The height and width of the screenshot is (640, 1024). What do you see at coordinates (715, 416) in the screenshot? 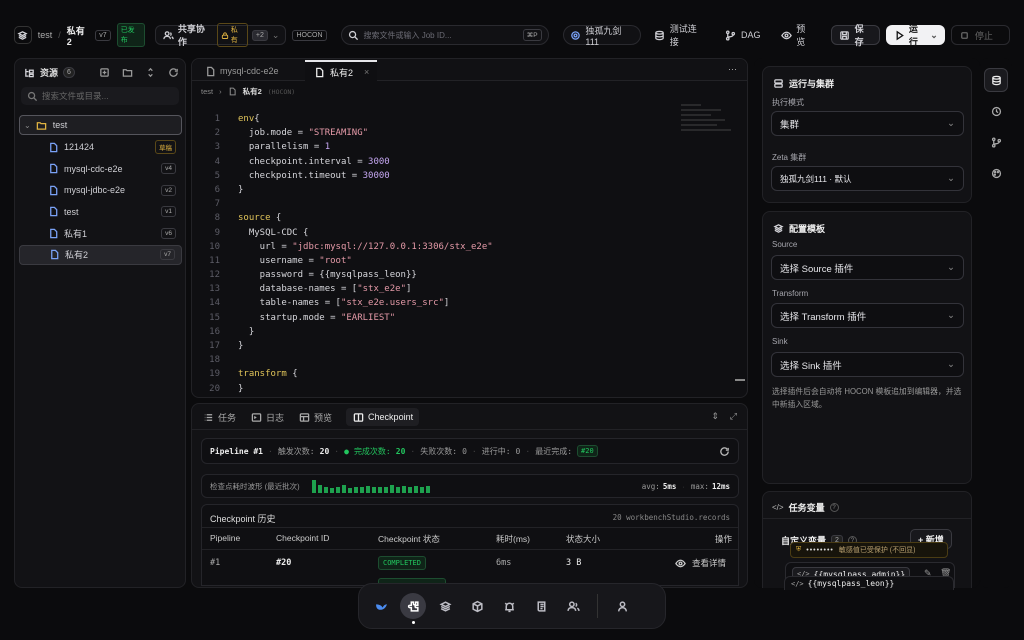
I see `expand-vertical-icon: ⇕` at bounding box center [715, 416].